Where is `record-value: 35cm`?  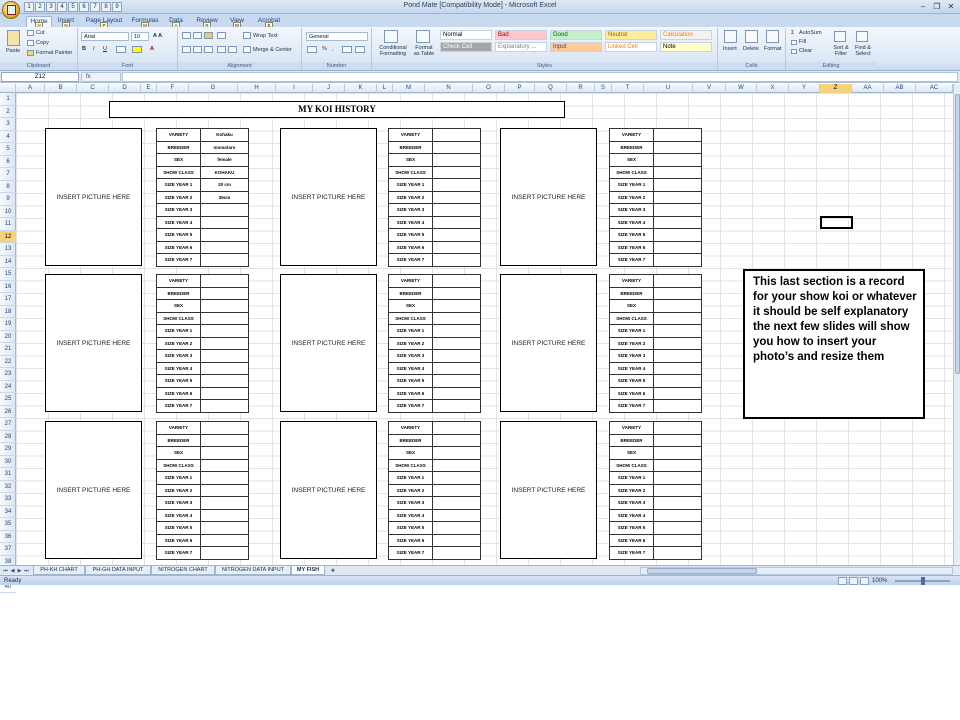 record-value: 35cm is located at coordinates (224, 197).